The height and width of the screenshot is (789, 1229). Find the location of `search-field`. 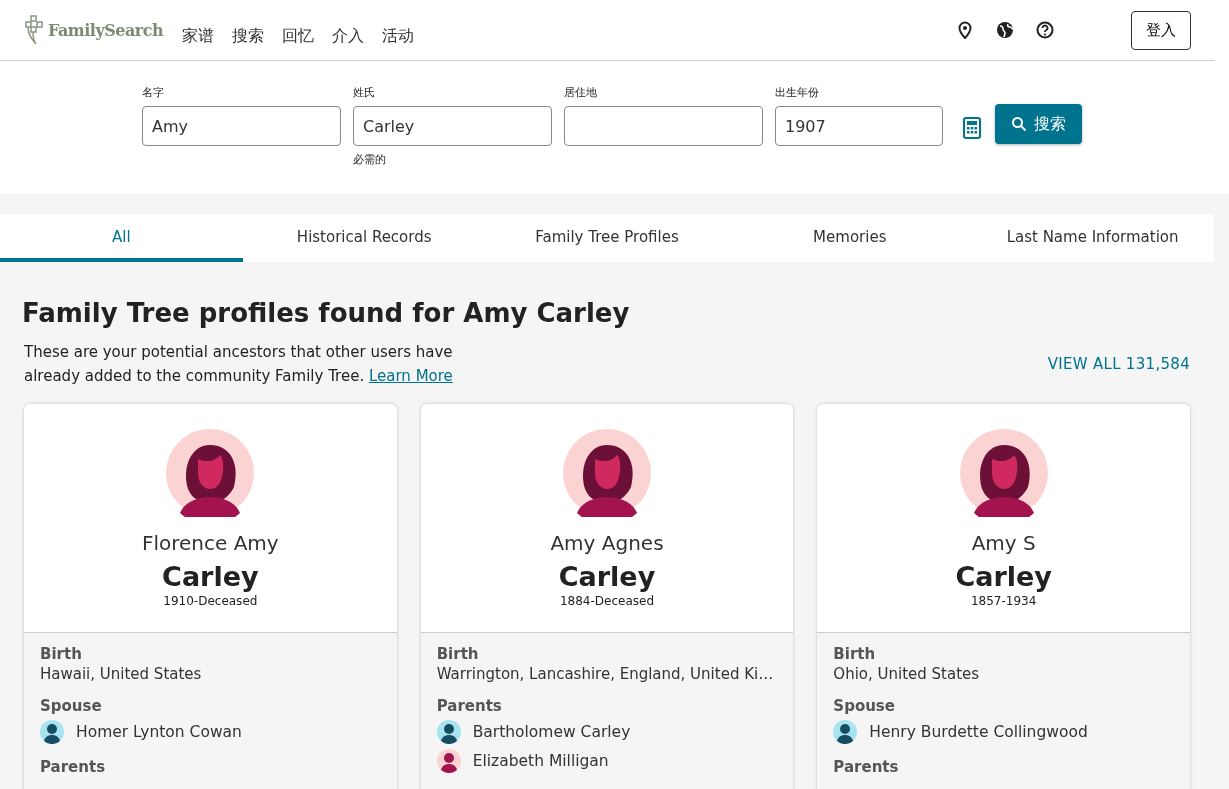

search-field is located at coordinates (663, 126).